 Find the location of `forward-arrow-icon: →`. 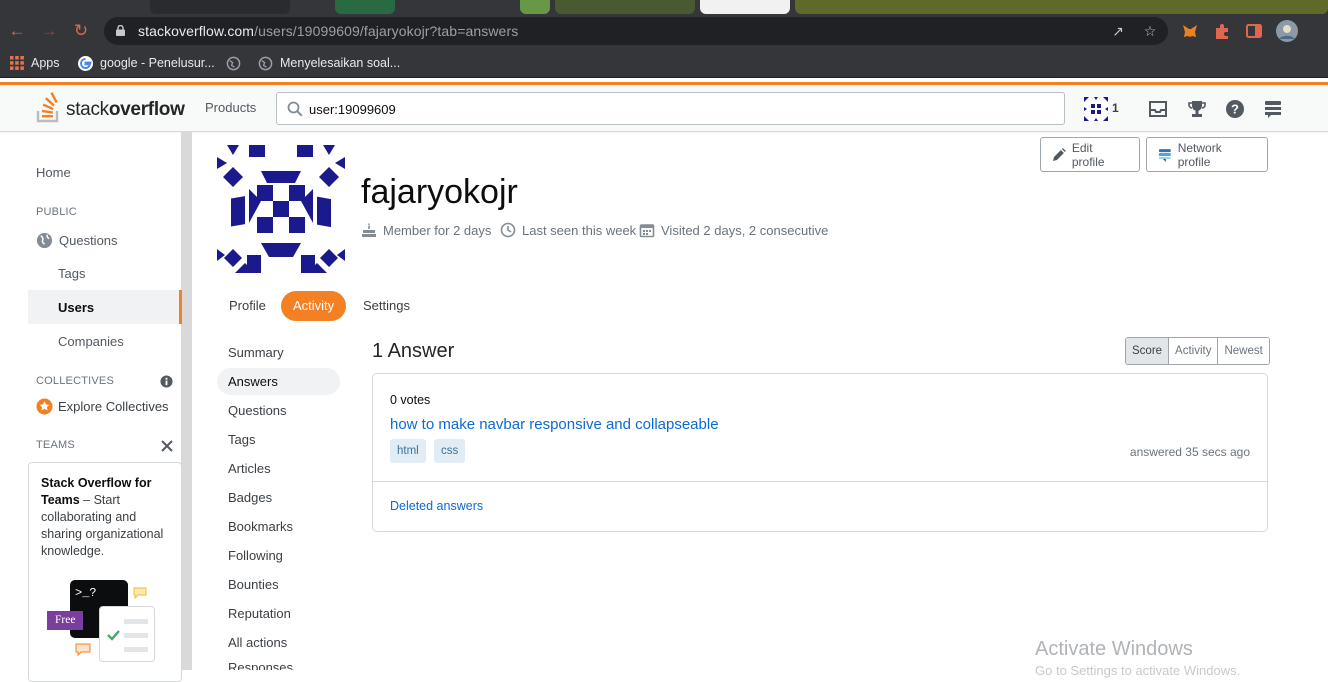

forward-arrow-icon: → is located at coordinates (49, 31).